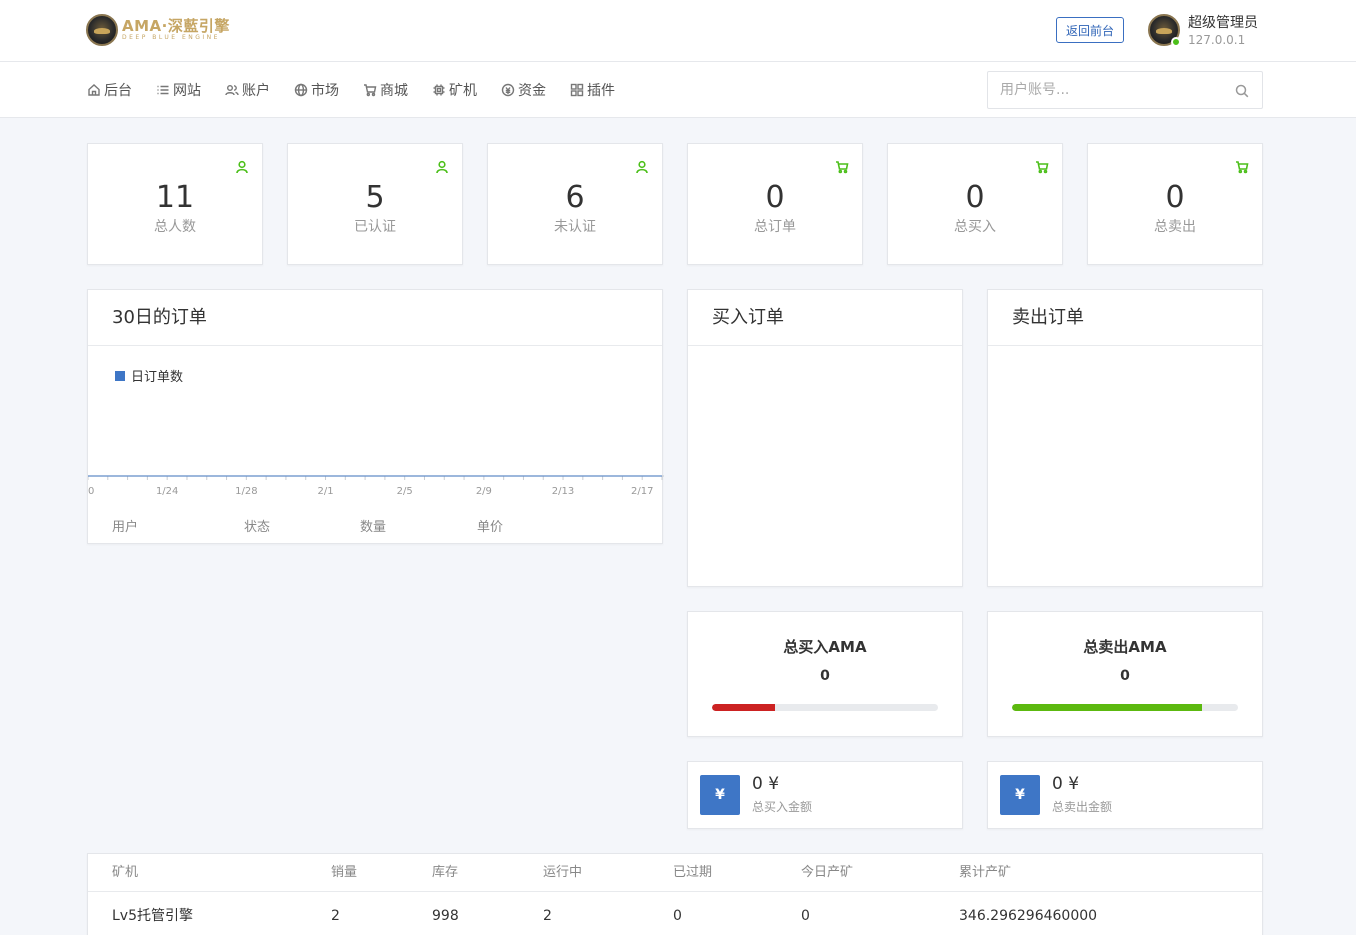 The image size is (1356, 935). What do you see at coordinates (484, 491) in the screenshot?
I see `x-tick-label: 2/9` at bounding box center [484, 491].